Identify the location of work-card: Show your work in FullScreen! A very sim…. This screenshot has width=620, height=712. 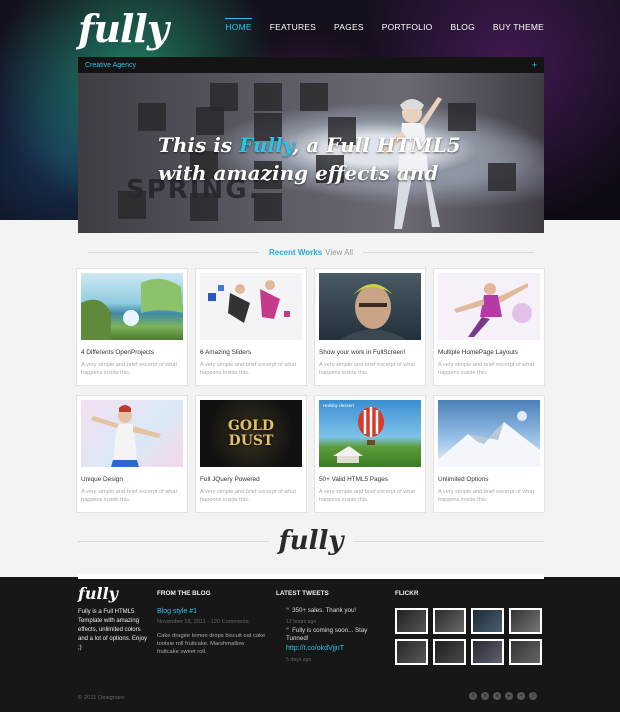
(370, 327).